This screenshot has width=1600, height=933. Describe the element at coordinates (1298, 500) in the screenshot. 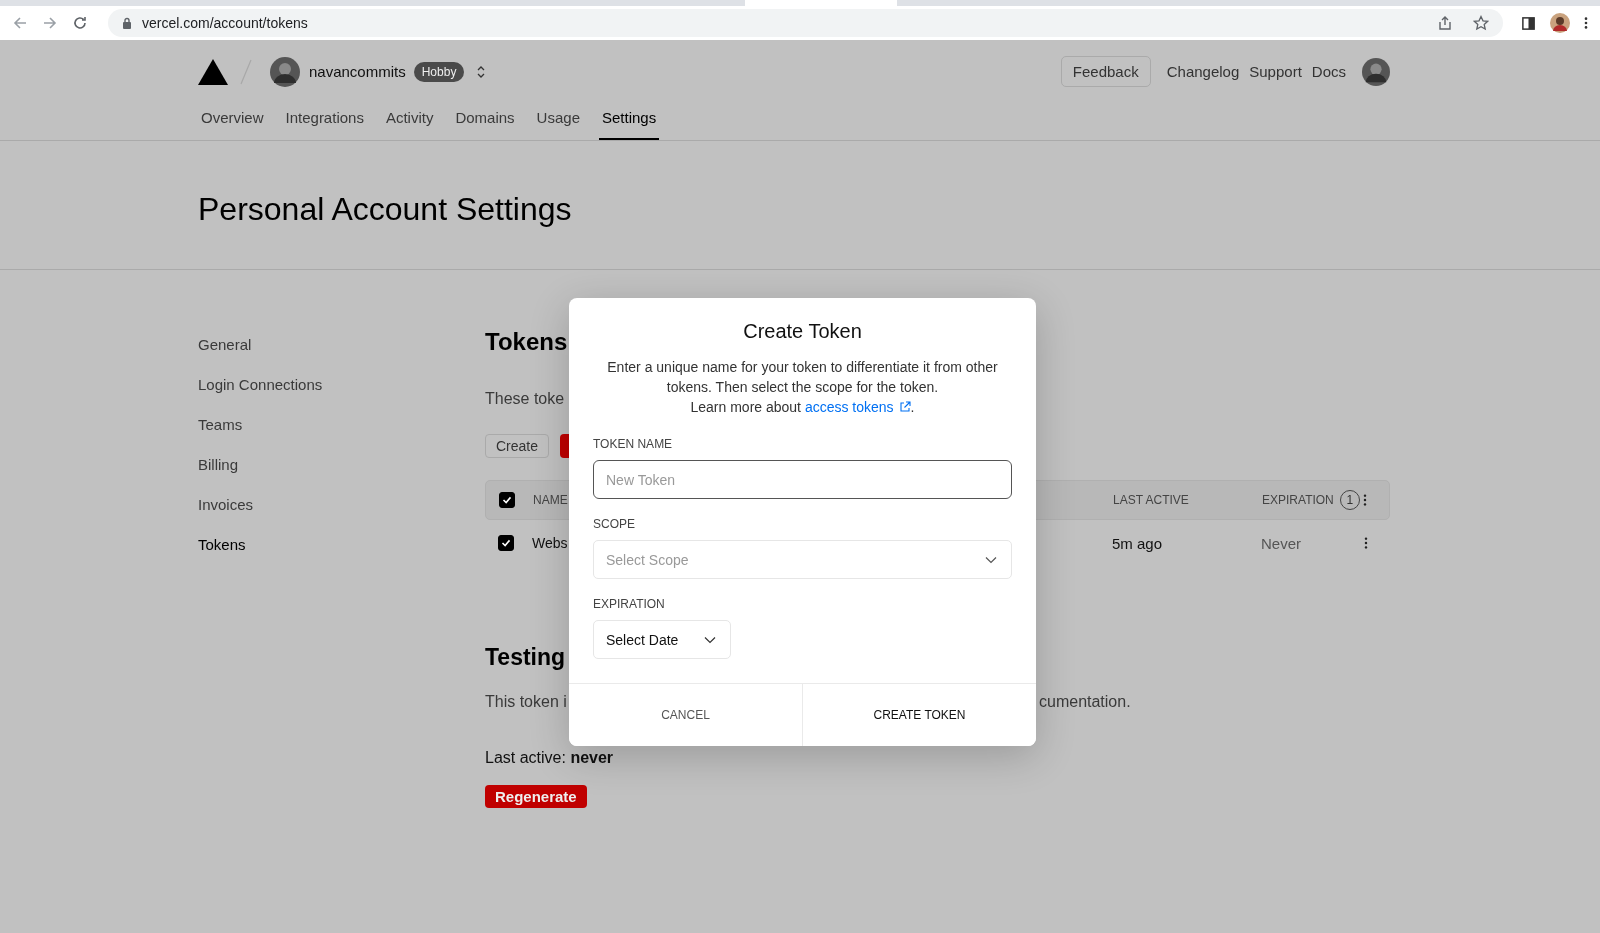

I see `column-header: EXPIRATION` at that location.